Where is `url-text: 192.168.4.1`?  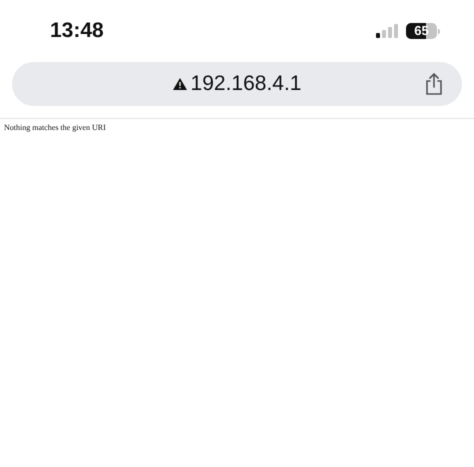
url-text: 192.168.4.1 is located at coordinates (246, 84).